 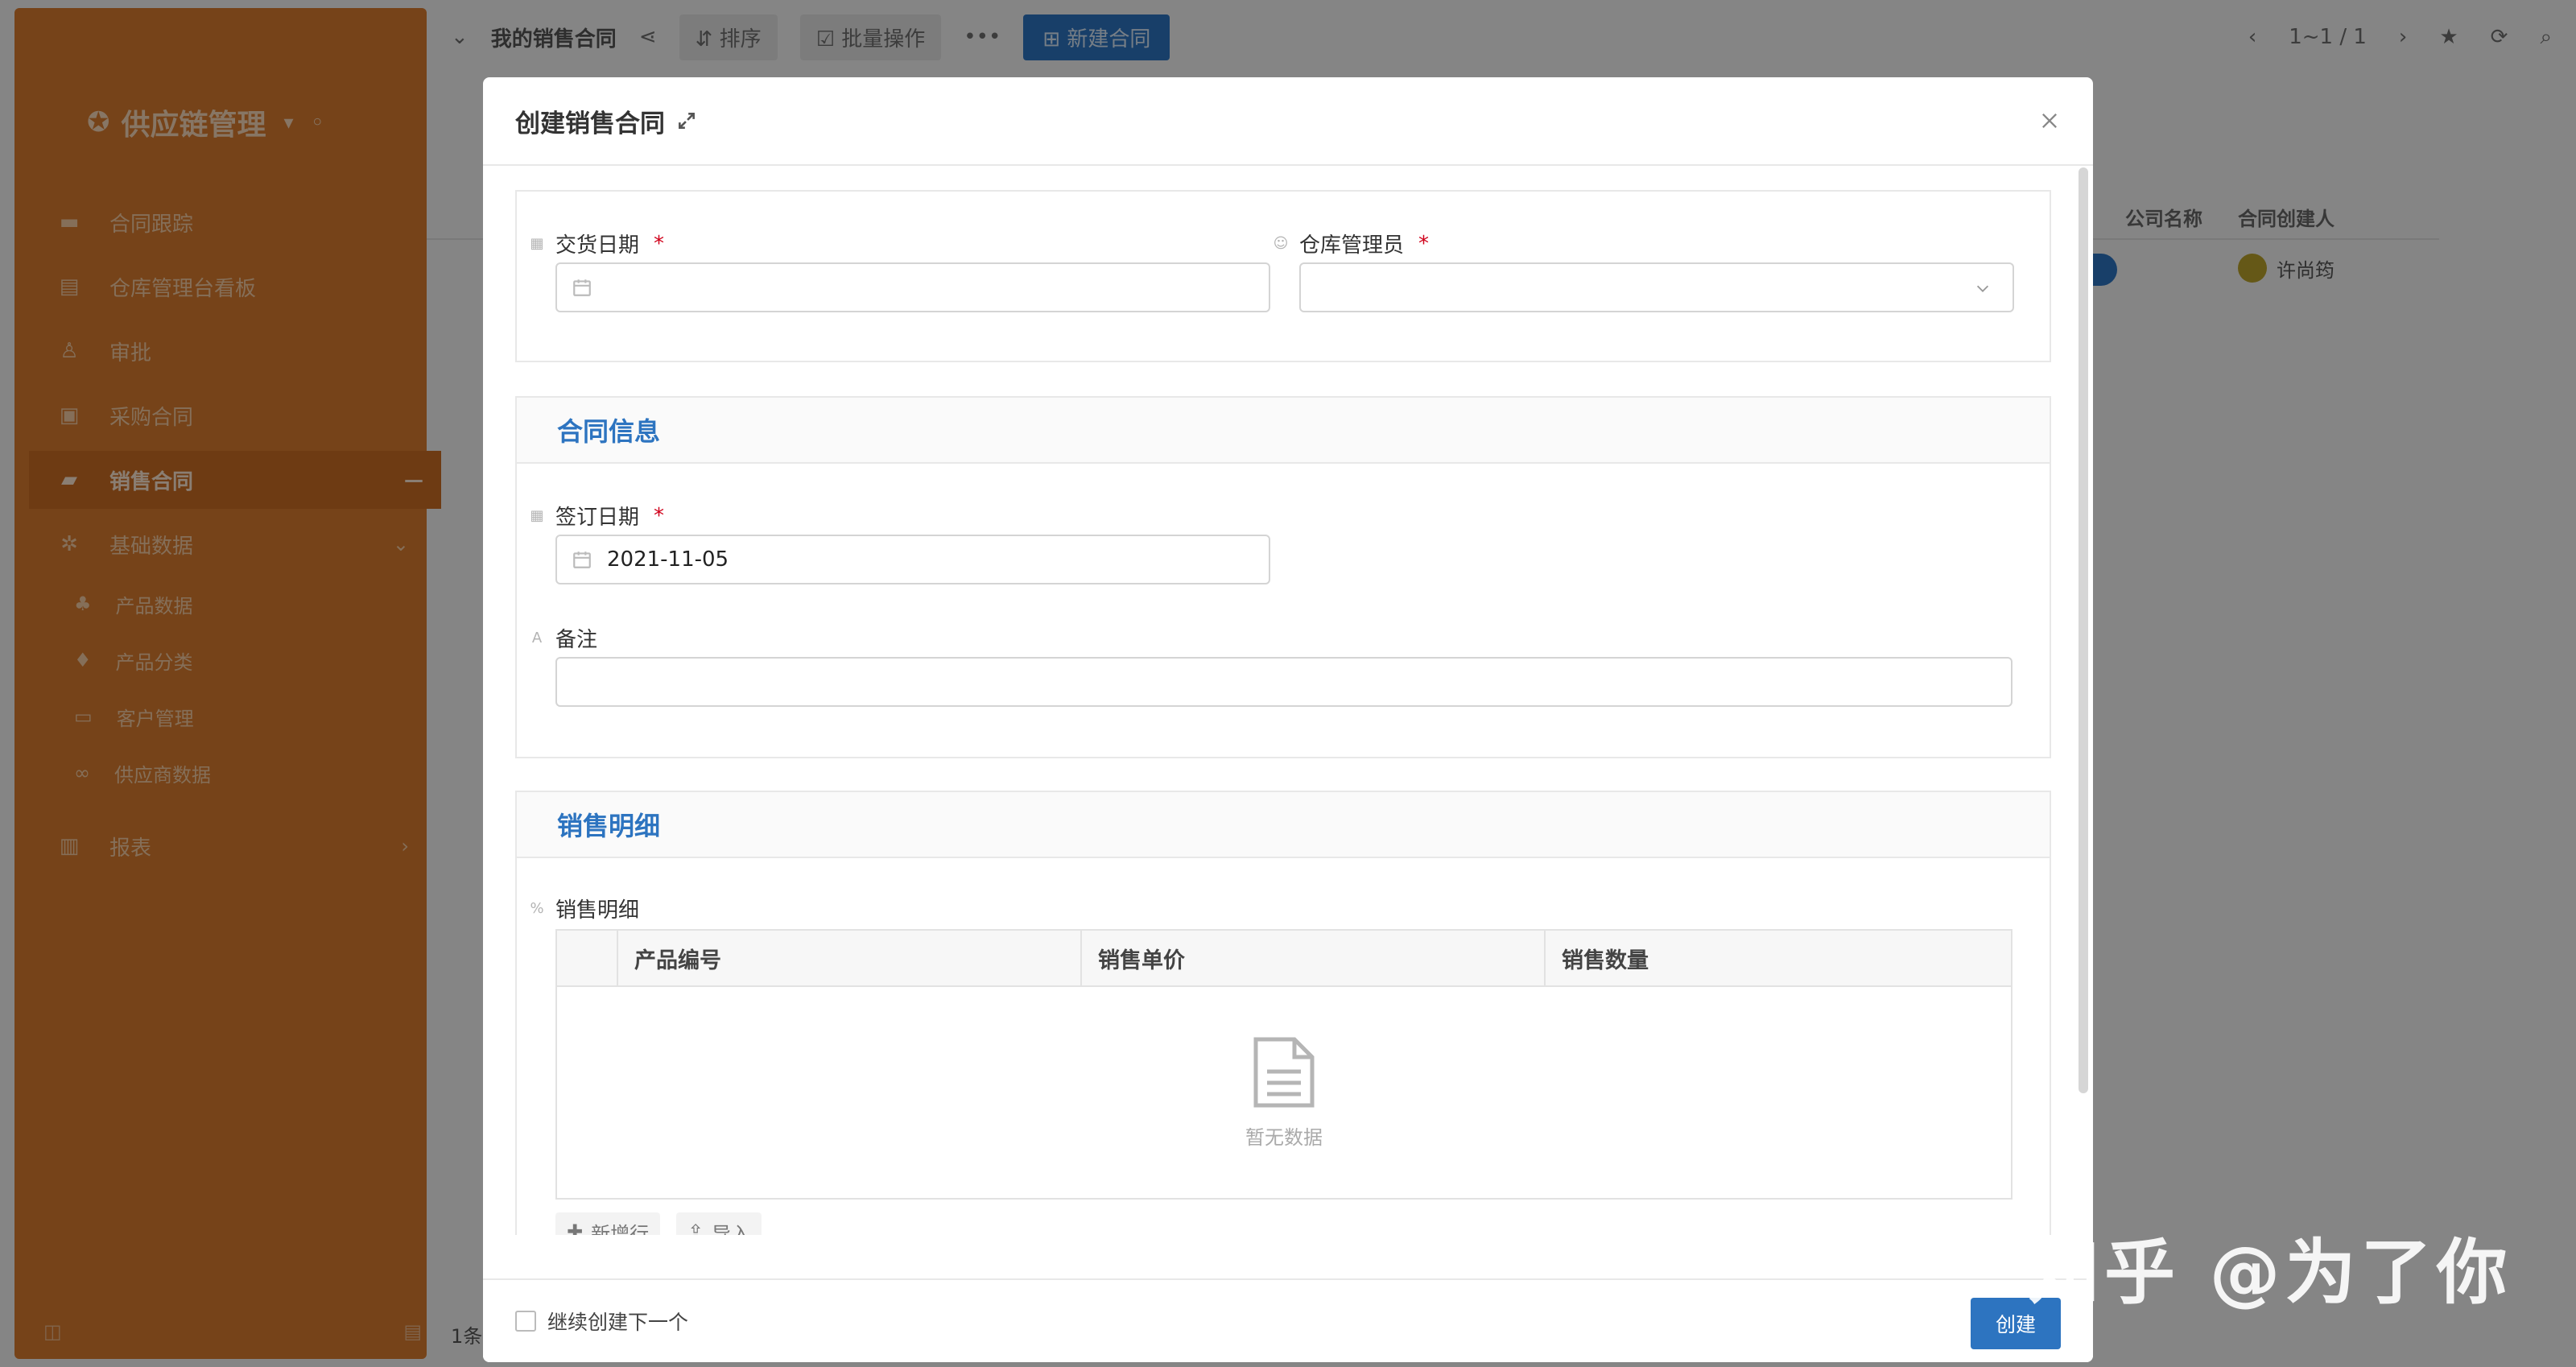 What do you see at coordinates (1283, 276) in the screenshot?
I see `basic-section: ▦ 交货日期 * ☺ 仓库管理员 *` at bounding box center [1283, 276].